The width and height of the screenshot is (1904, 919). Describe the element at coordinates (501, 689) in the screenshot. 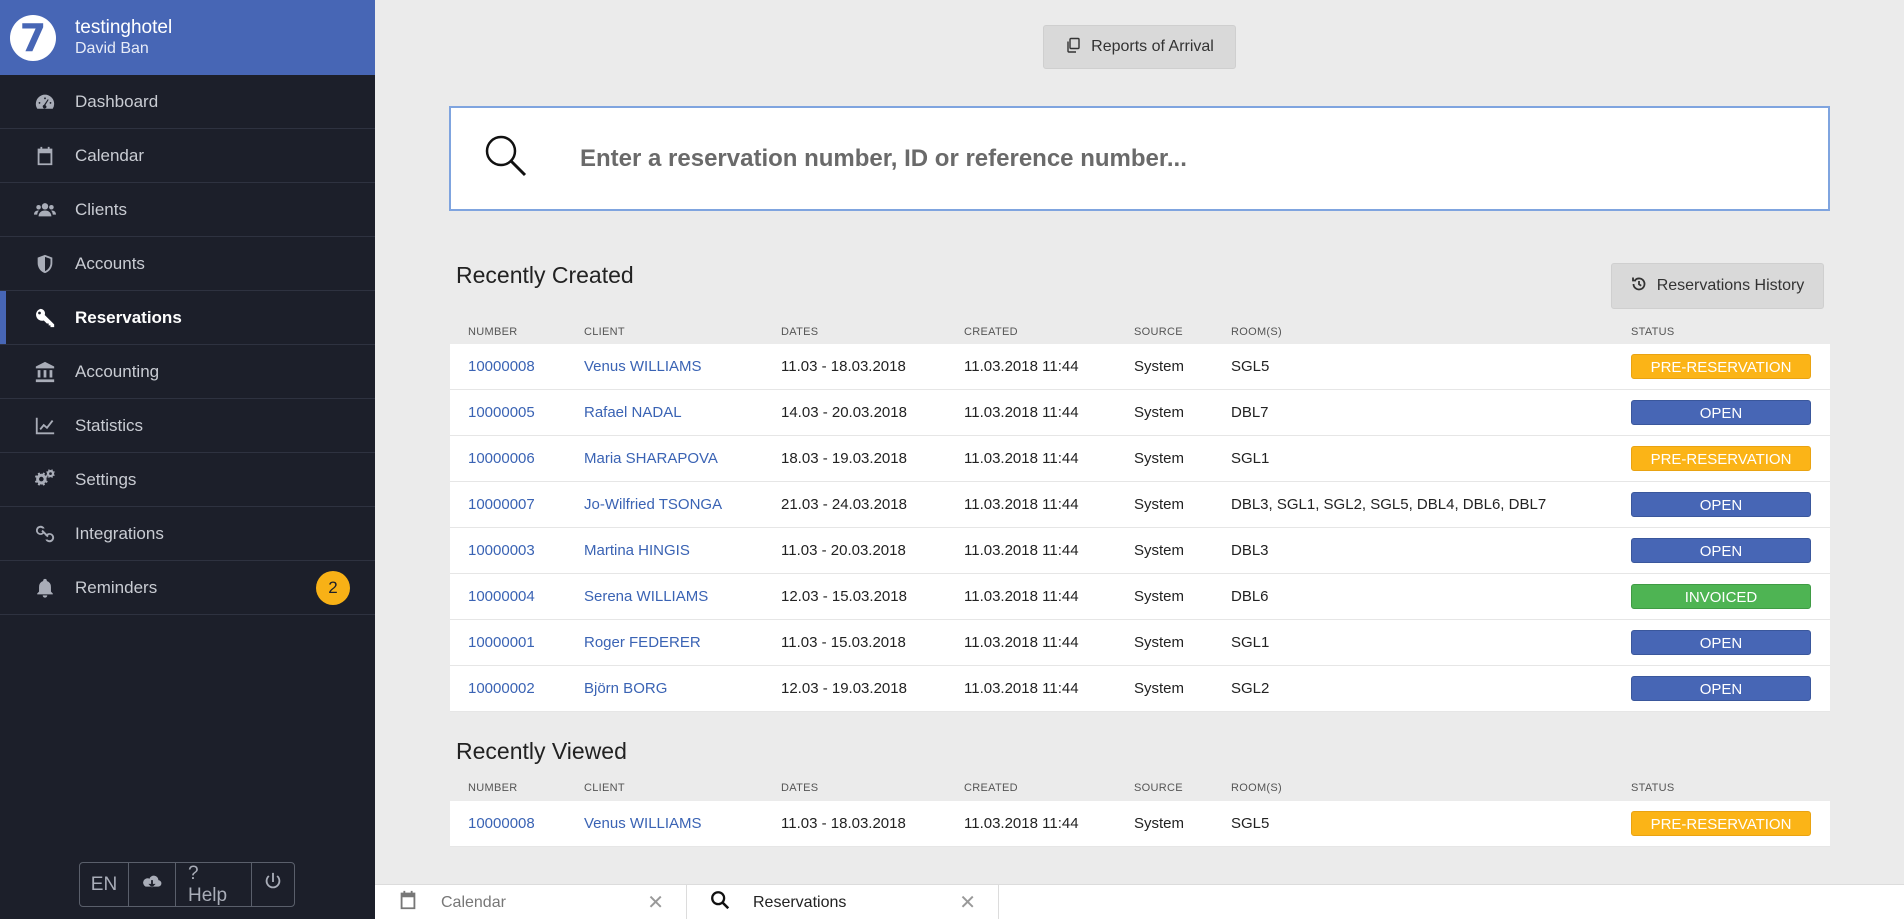

I see `reservation-number-link: 10000002` at that location.